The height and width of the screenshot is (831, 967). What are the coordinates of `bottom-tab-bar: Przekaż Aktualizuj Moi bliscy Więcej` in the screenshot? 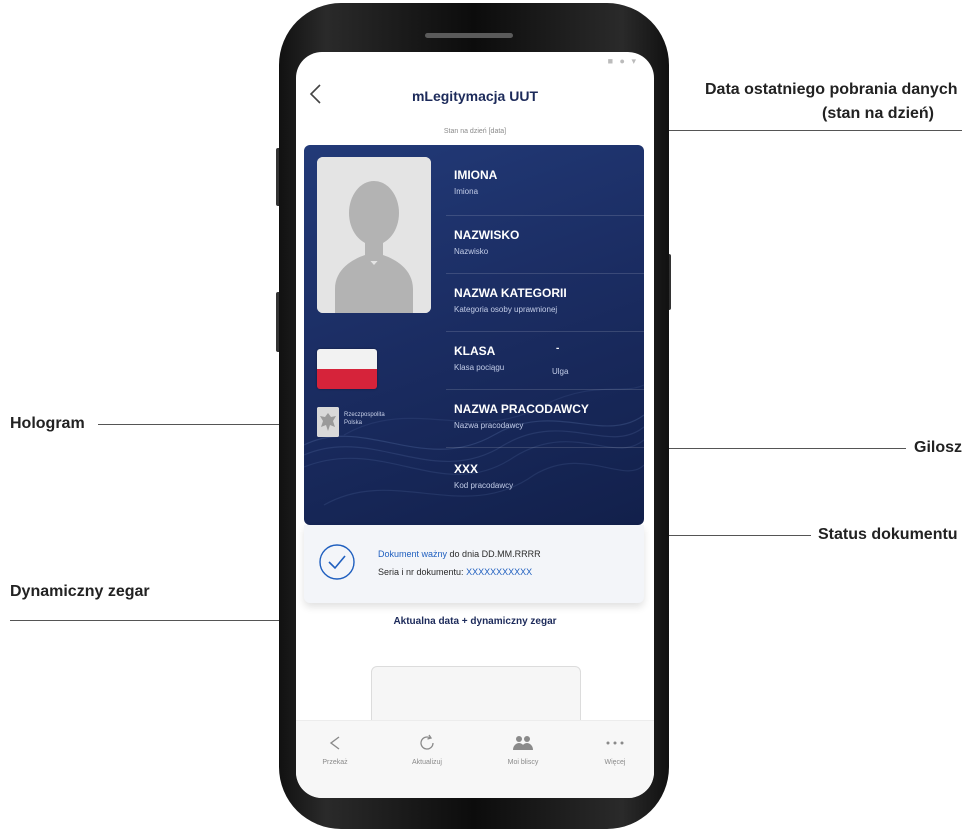 It's located at (475, 759).